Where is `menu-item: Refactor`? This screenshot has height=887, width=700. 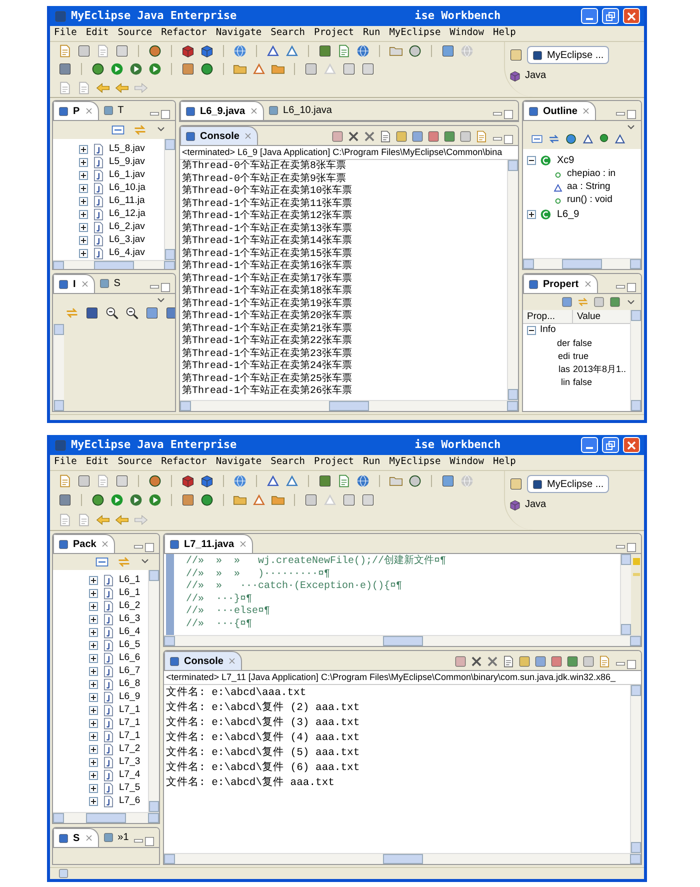
menu-item: Refactor is located at coordinates (184, 33).